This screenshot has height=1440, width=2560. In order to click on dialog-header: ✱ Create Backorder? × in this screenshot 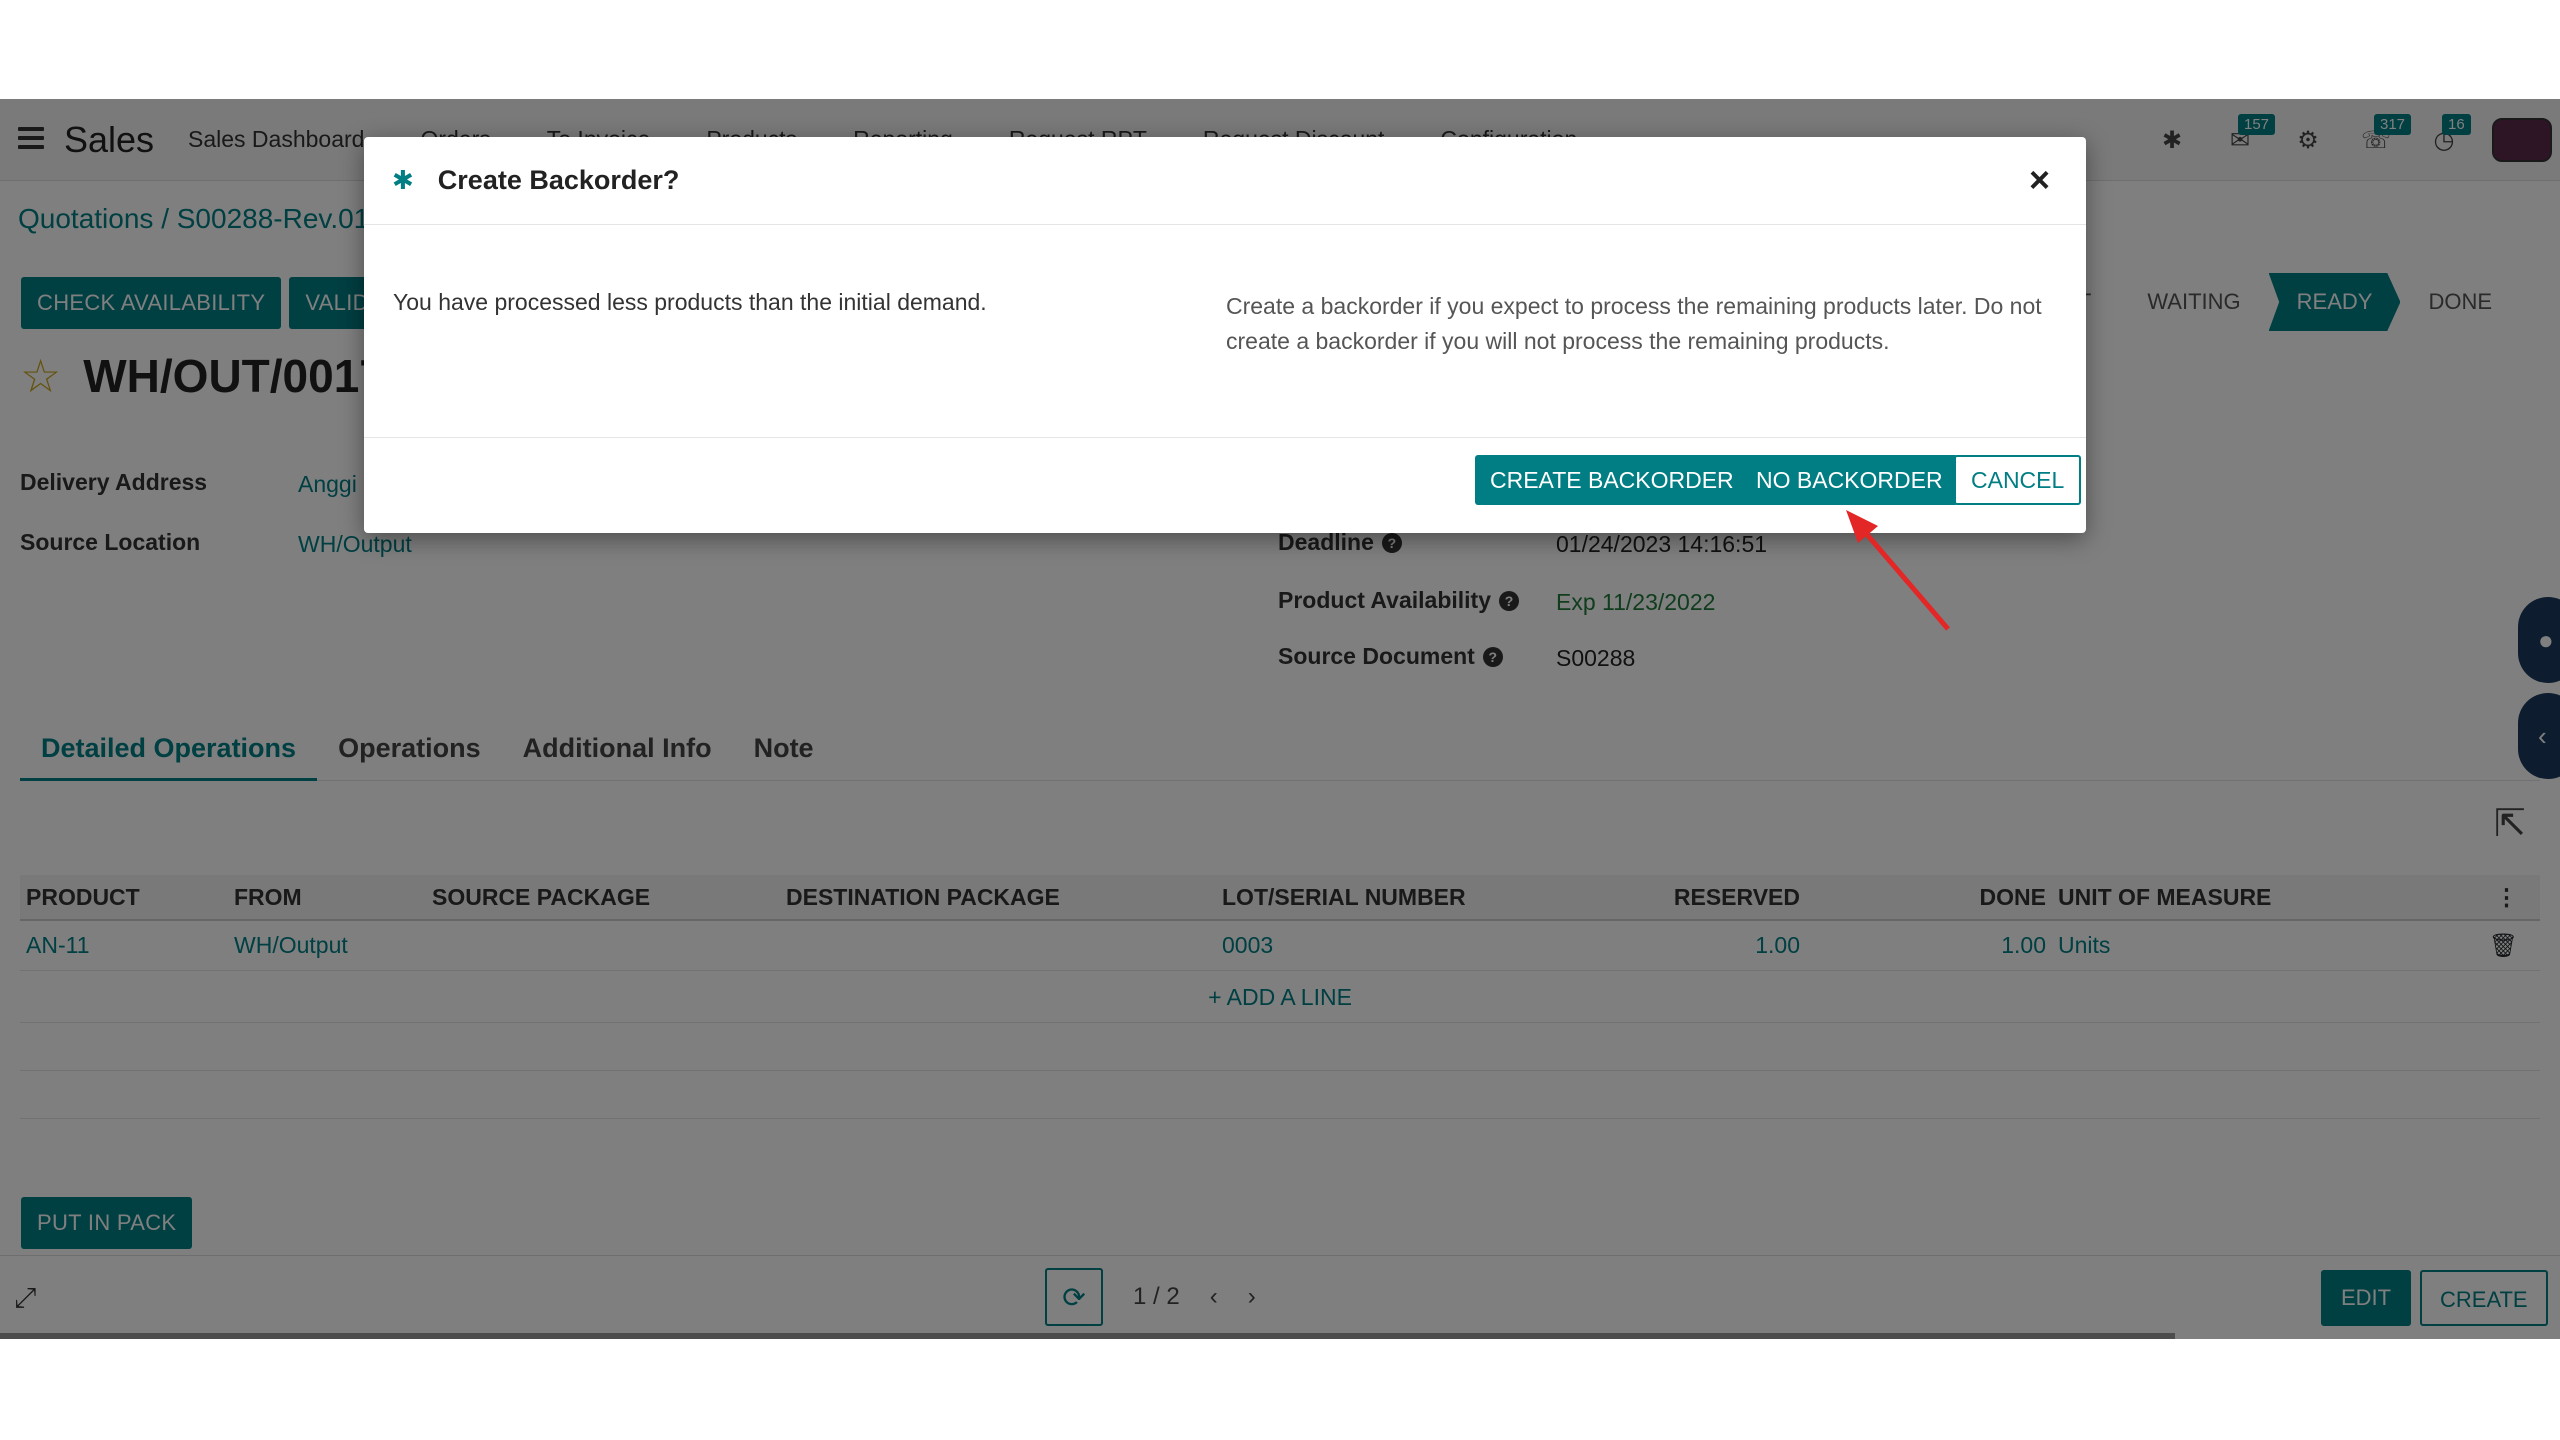, I will do `click(1225, 181)`.